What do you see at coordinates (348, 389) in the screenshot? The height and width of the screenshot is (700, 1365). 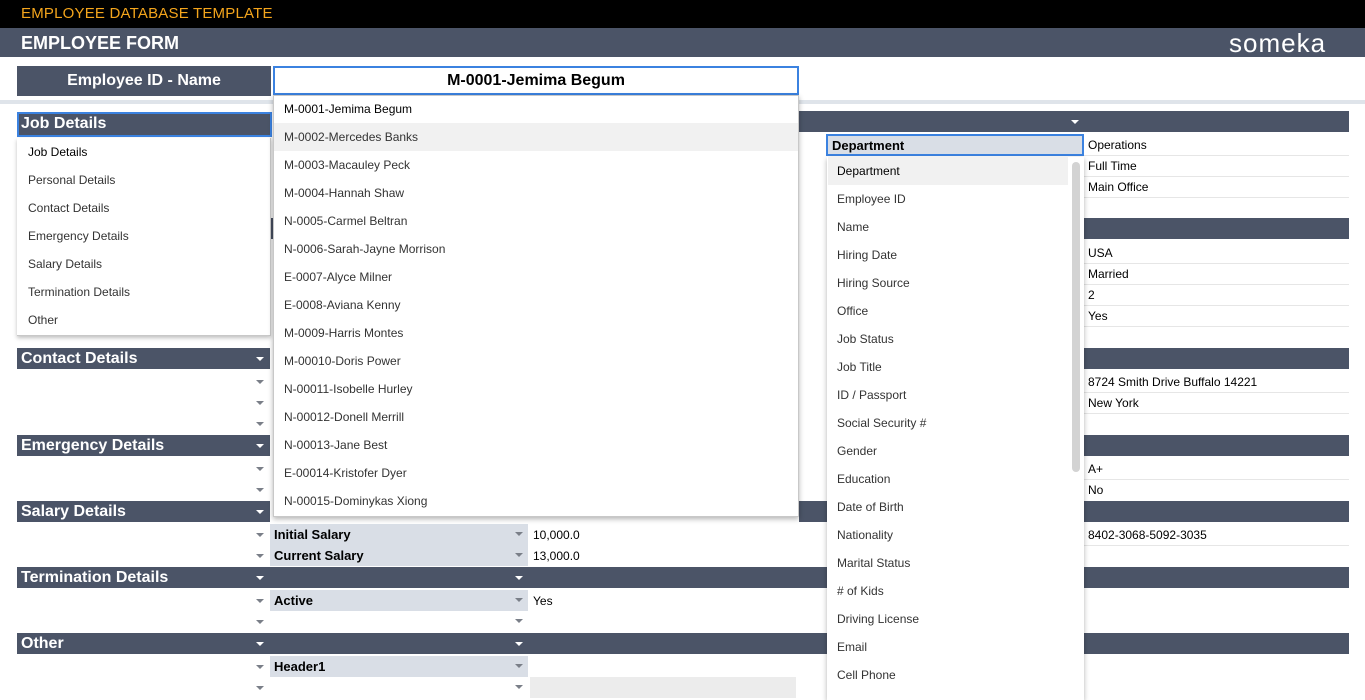 I see `employee-option: N-00011-Isobelle Hurley` at bounding box center [348, 389].